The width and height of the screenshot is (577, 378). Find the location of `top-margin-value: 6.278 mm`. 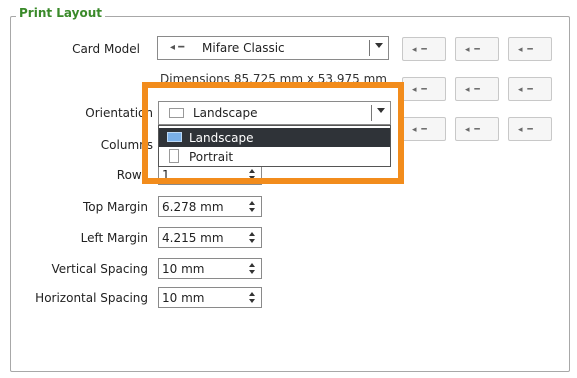

top-margin-value: 6.278 mm is located at coordinates (193, 207).